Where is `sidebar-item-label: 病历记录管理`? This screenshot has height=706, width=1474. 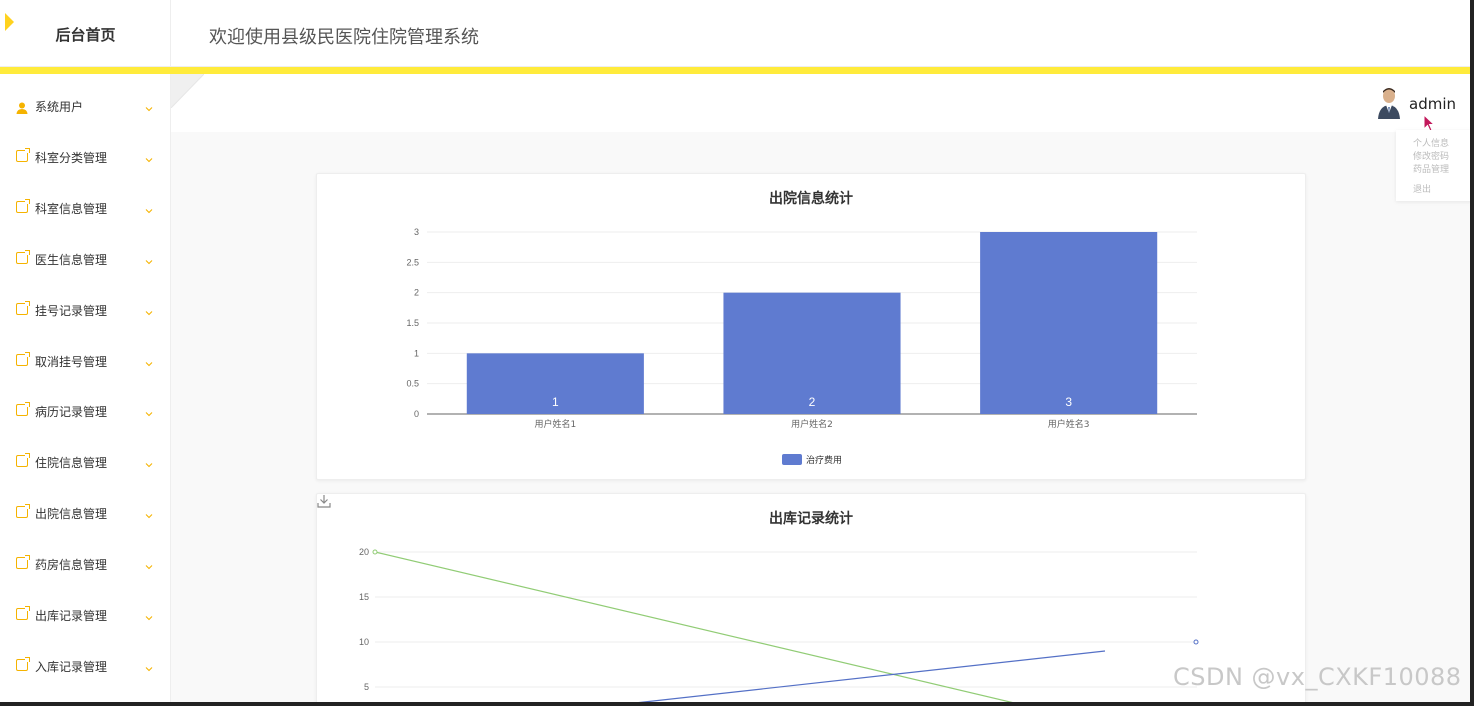
sidebar-item-label: 病历记录管理 is located at coordinates (71, 412).